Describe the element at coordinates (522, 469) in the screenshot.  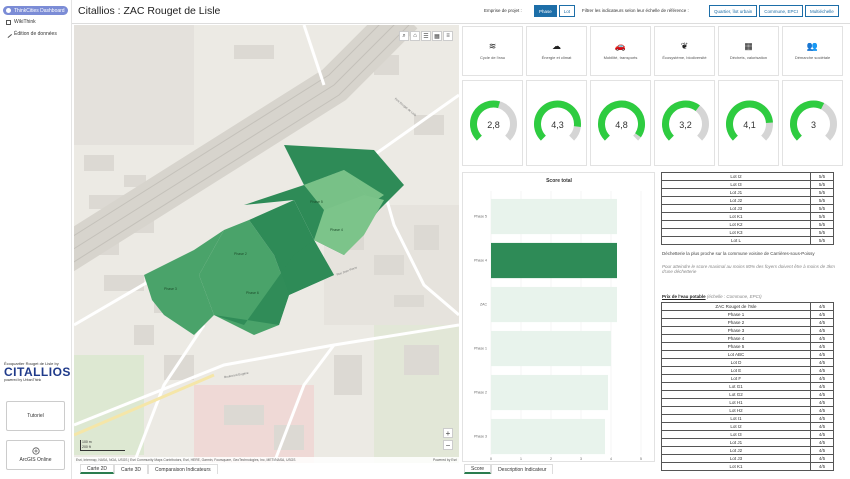
I see `tab-description-indicateur: Description Indicateur` at that location.